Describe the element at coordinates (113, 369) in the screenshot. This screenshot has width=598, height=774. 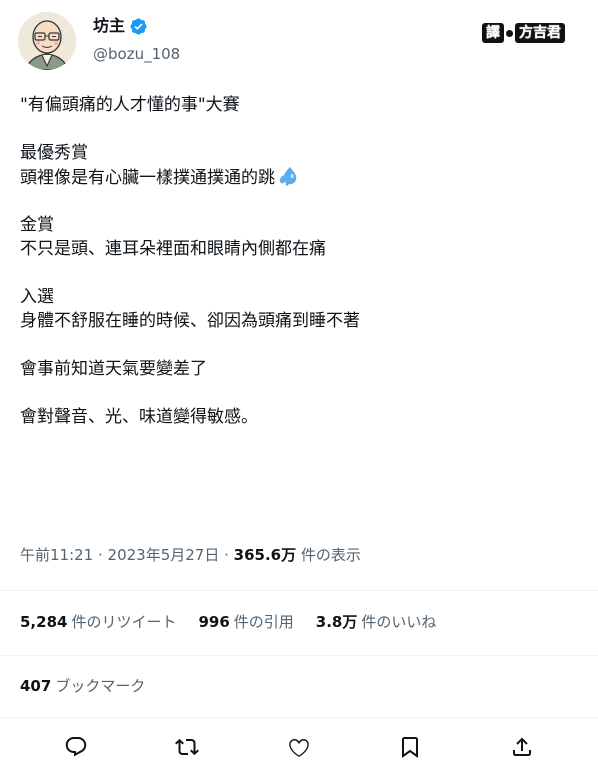
I see `tweet-line: 會事前知道天氣要變差了` at that location.